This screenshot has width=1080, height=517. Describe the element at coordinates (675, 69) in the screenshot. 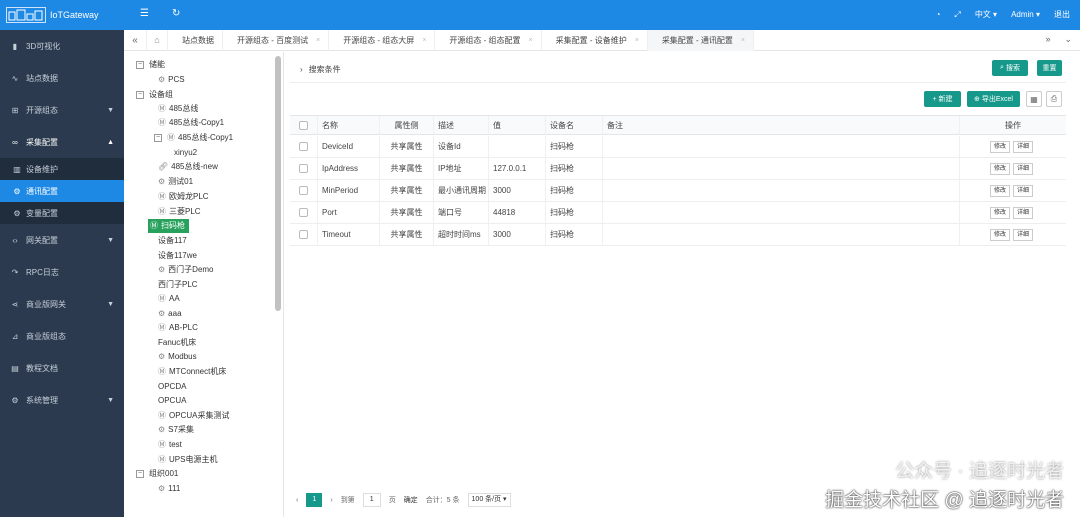

I see `search-conditions: › 搜索条件` at that location.